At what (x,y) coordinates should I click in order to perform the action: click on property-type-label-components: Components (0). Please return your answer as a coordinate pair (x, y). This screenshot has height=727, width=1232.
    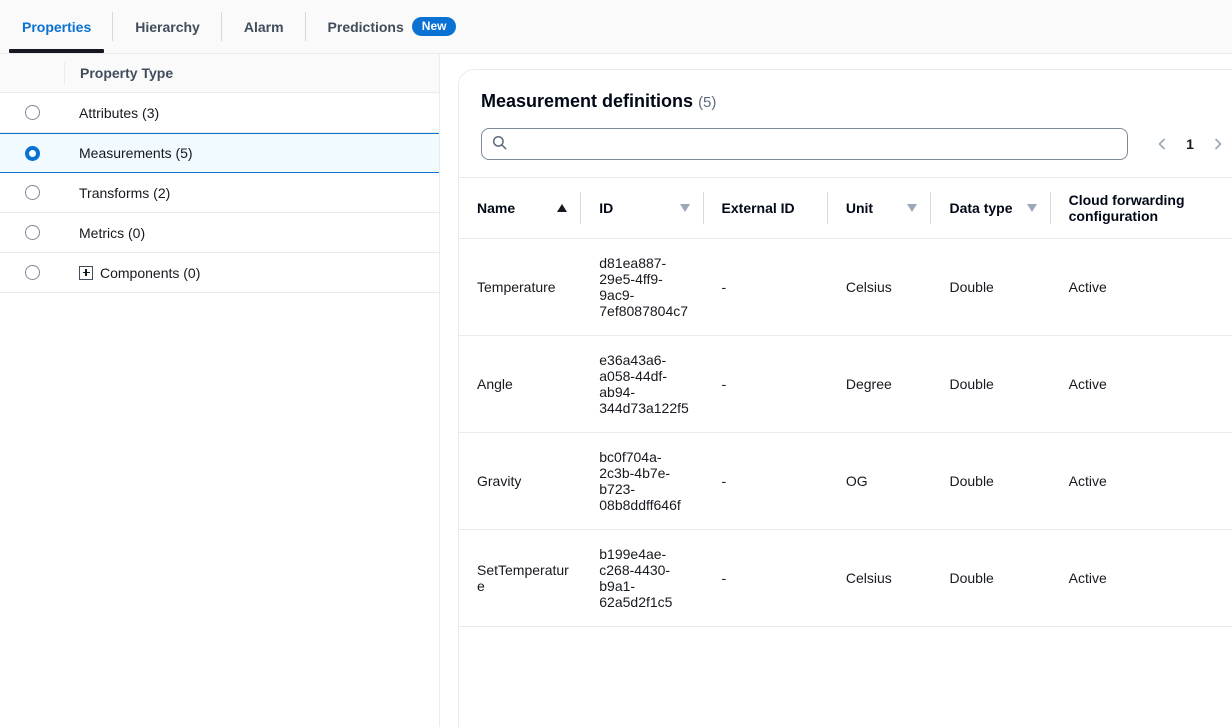
    Looking at the image, I should click on (150, 272).